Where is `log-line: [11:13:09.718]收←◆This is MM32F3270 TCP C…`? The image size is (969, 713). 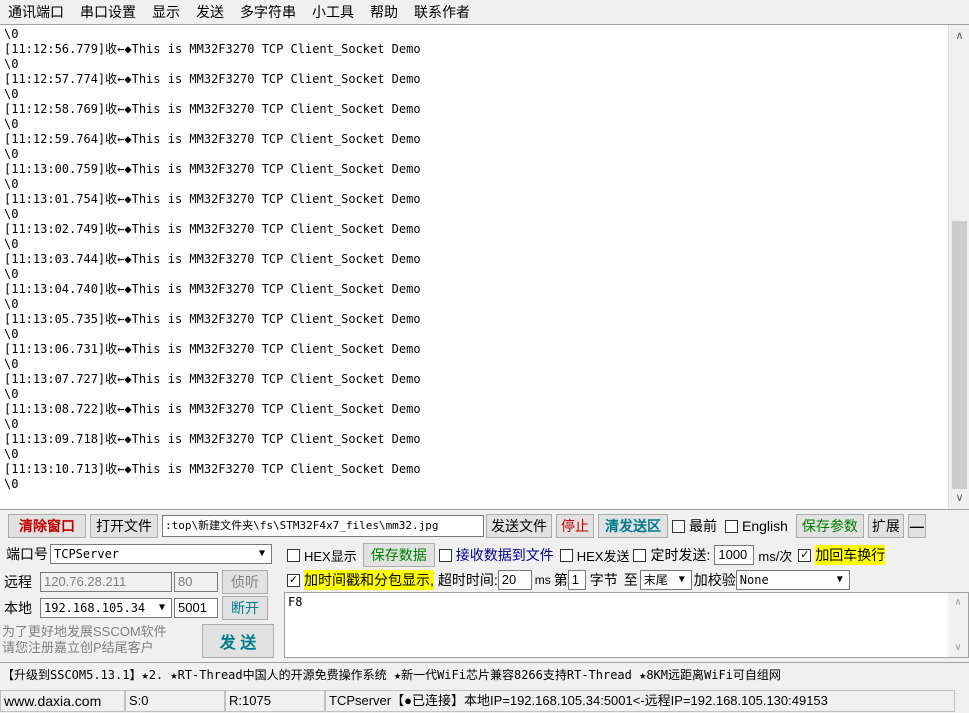
log-line: [11:13:09.718]收←◆This is MM32F3270 TCP C… is located at coordinates (212, 439).